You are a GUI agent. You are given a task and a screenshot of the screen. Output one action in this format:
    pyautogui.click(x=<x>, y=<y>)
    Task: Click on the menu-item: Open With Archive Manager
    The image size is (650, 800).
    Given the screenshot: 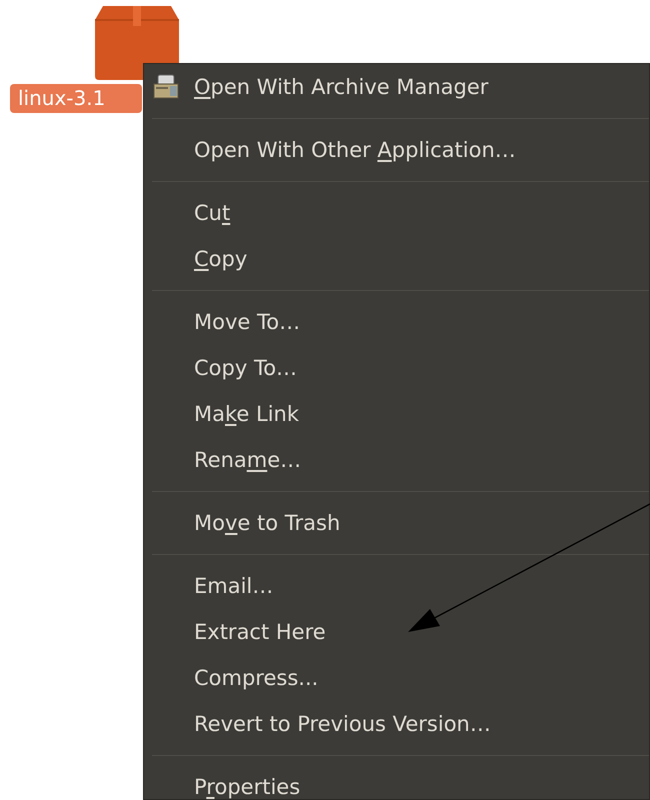 What is the action you would take?
    pyautogui.click(x=396, y=87)
    